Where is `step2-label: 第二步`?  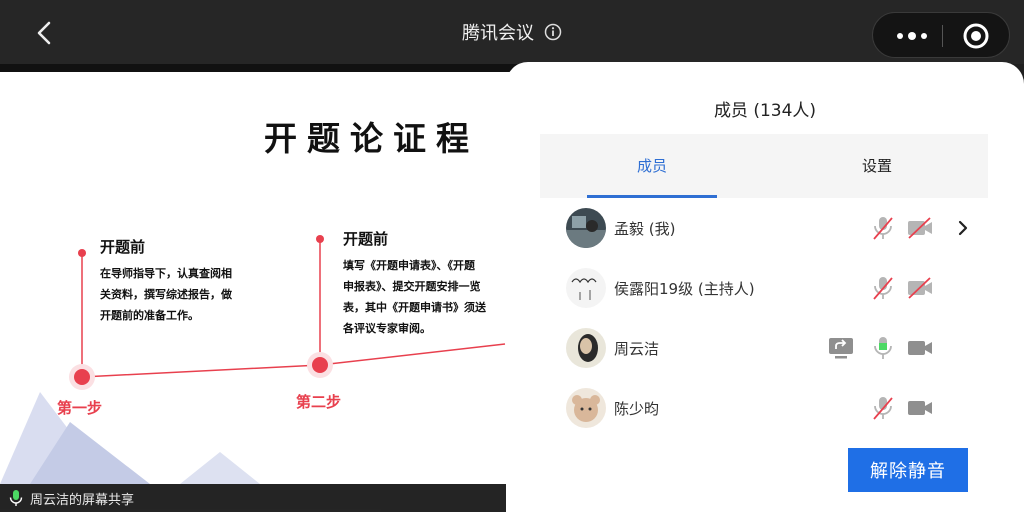
step2-label: 第二步 is located at coordinates (319, 402).